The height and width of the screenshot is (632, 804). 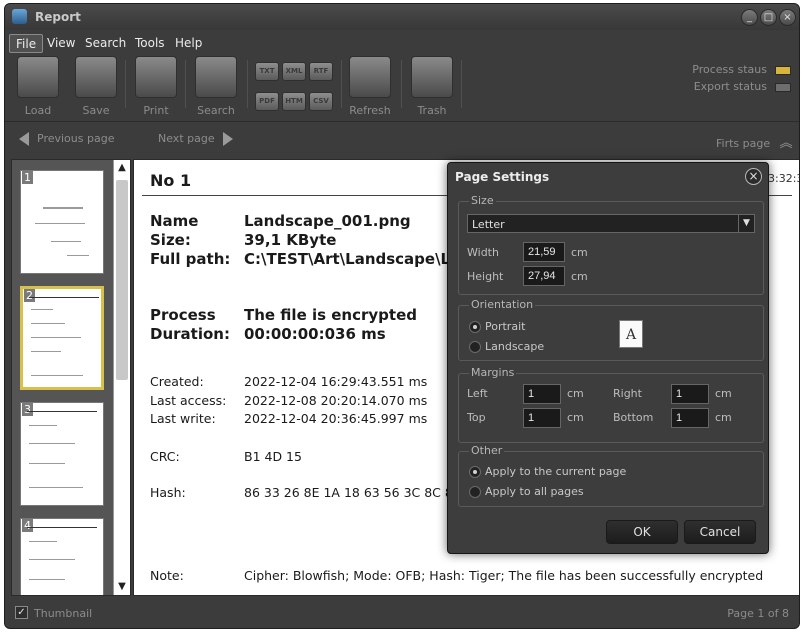 What do you see at coordinates (315, 334) in the screenshot?
I see `duration-value: 00:00:00:036 ms` at bounding box center [315, 334].